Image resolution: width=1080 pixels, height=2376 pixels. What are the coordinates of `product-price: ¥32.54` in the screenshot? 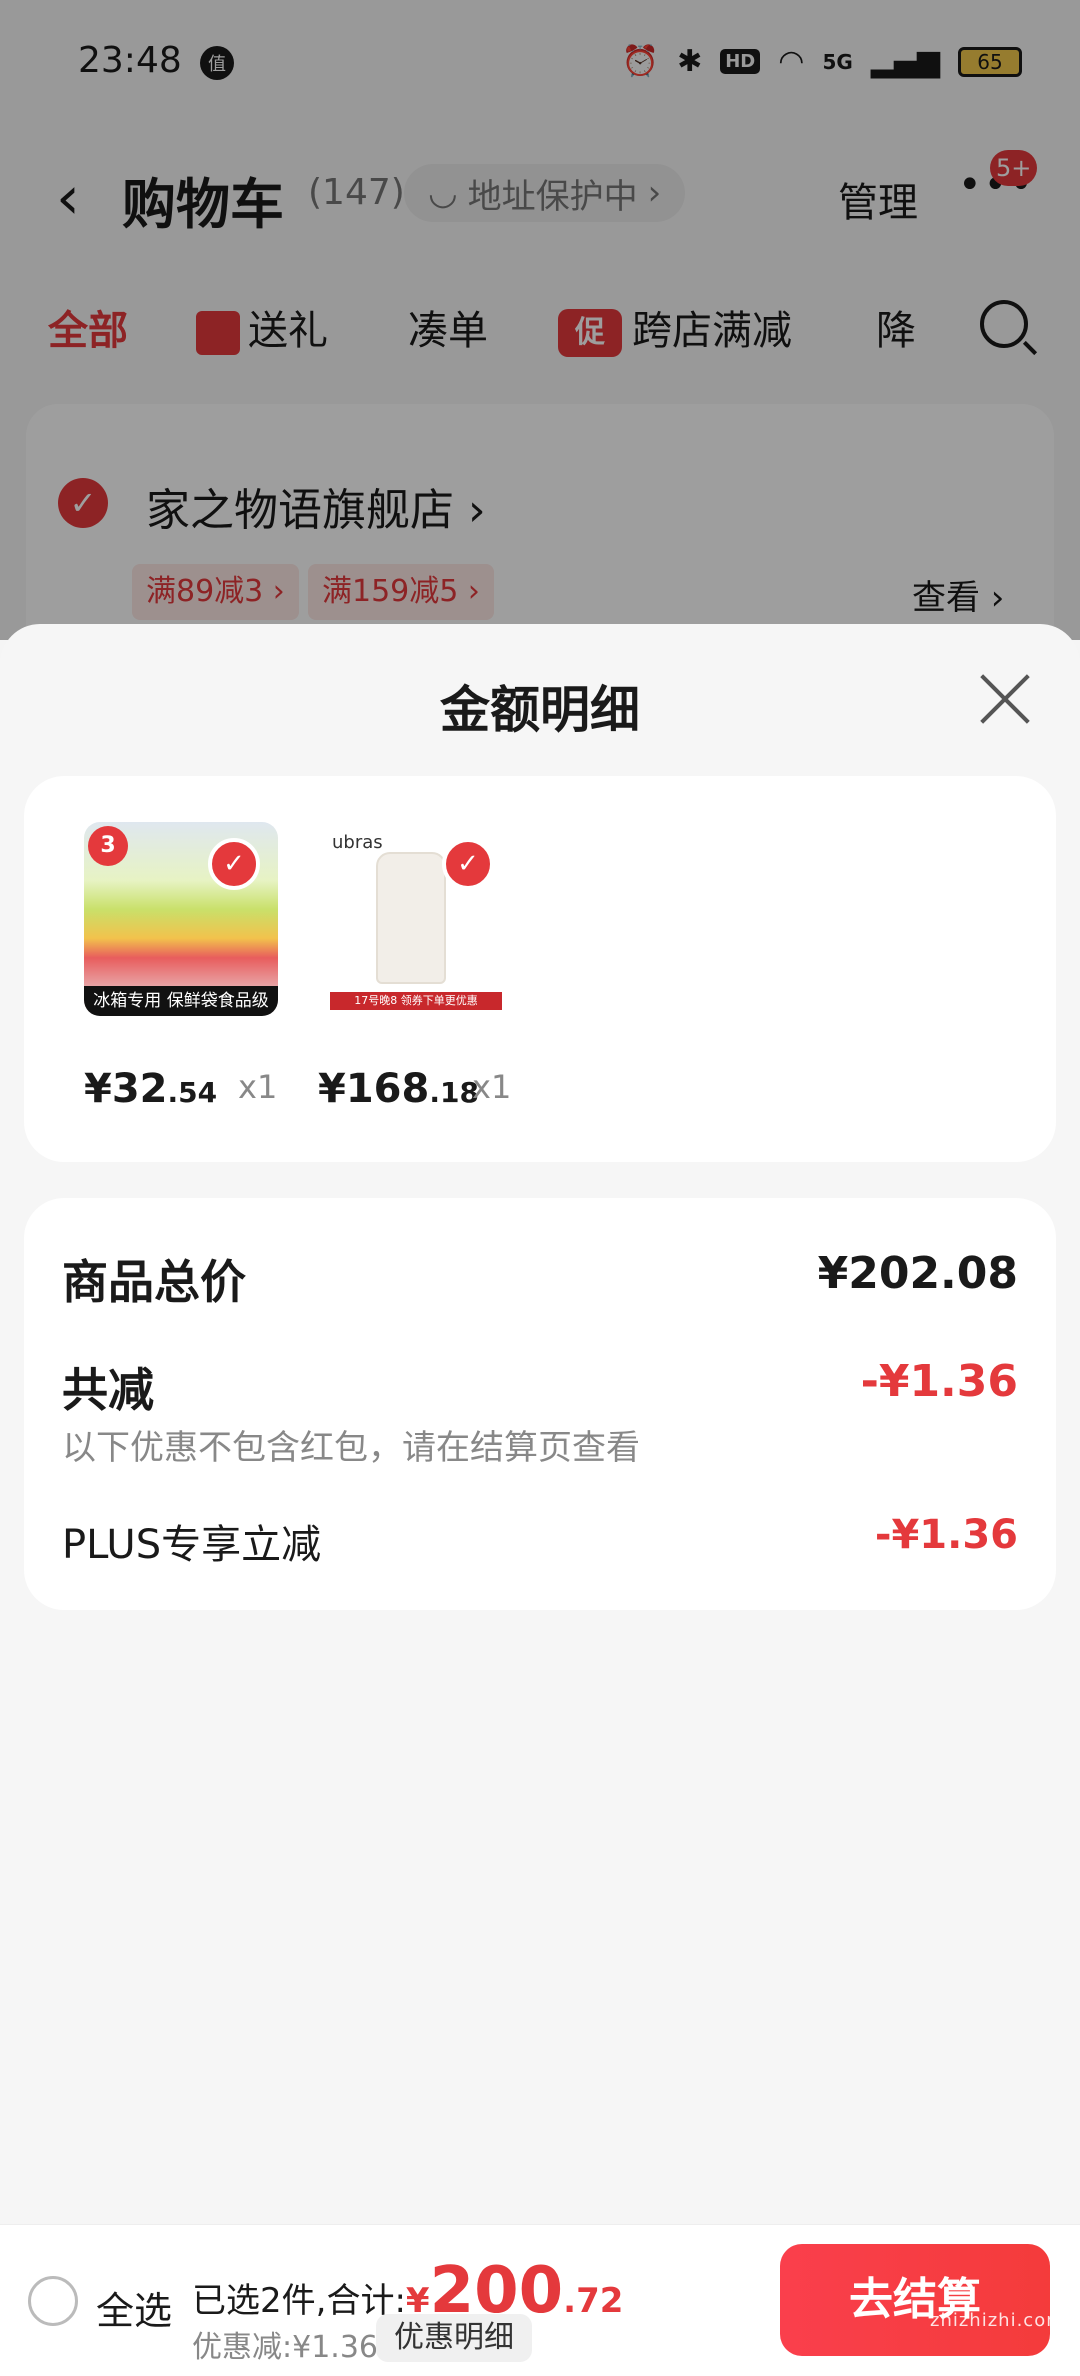 It's located at (150, 1089).